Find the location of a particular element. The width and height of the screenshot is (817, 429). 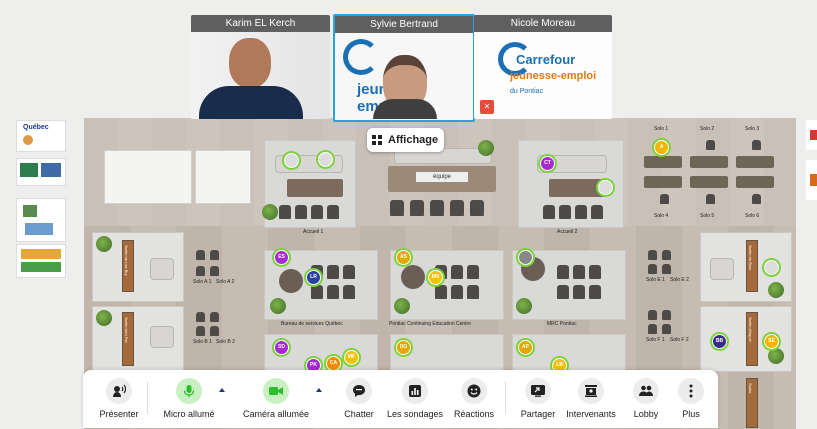

toolbar-divider is located at coordinates (505, 398).